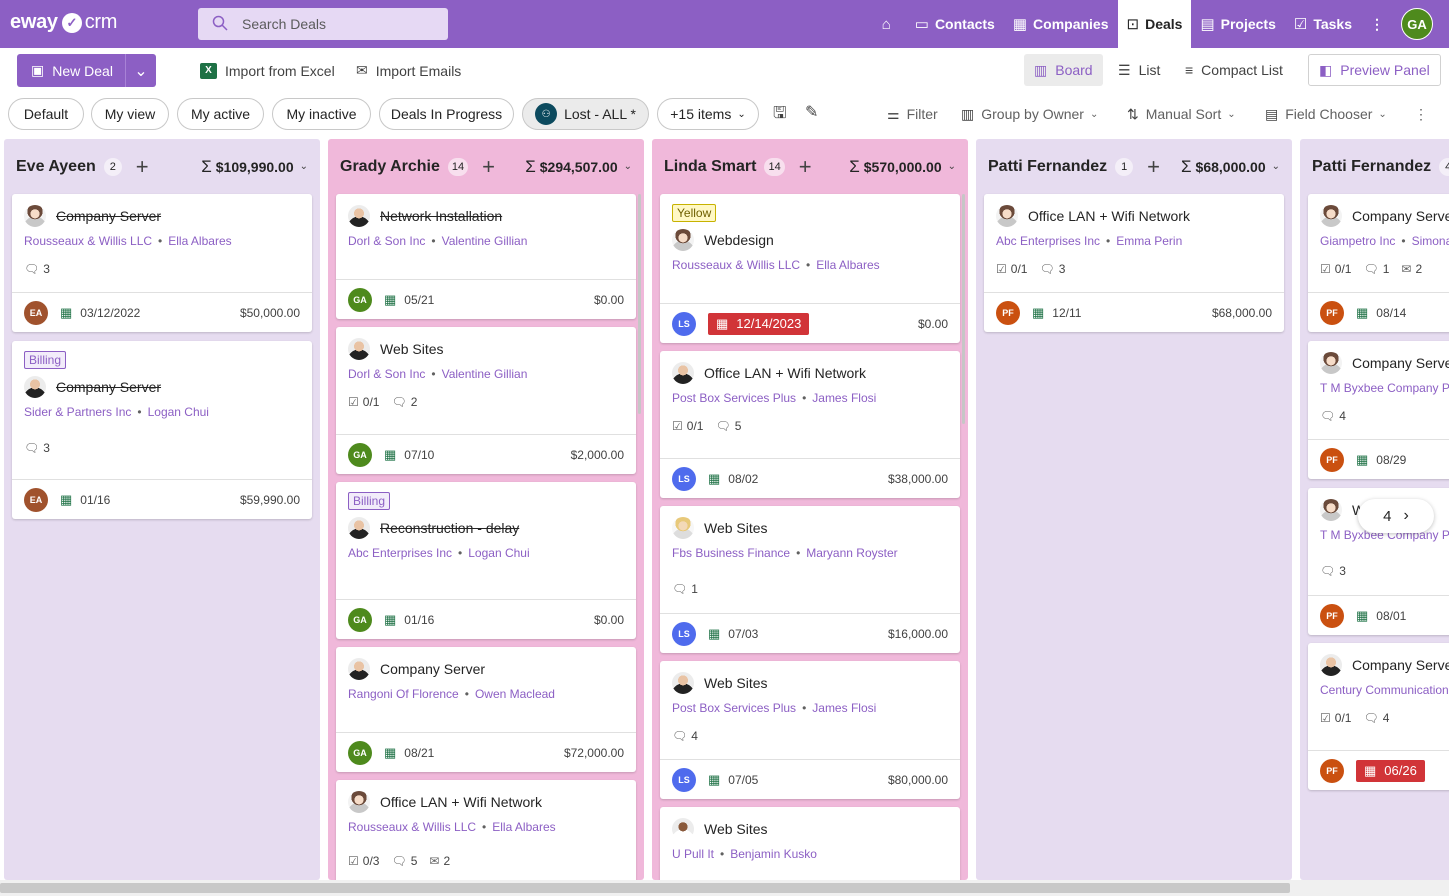 This screenshot has height=896, width=1449. Describe the element at coordinates (1061, 24) in the screenshot. I see `nav-companies: ▦ Companies` at that location.